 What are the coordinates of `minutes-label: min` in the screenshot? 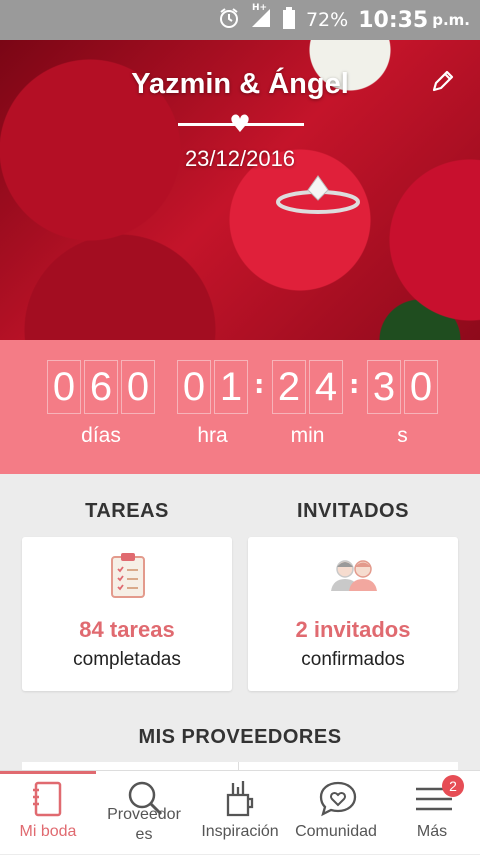 It's located at (307, 435).